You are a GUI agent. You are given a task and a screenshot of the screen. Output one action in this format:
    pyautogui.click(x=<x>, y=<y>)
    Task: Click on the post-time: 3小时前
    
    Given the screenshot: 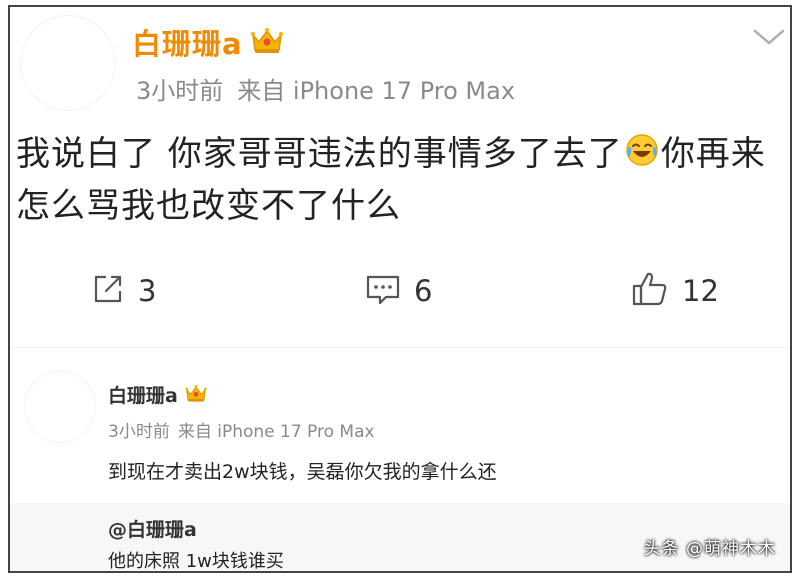 What is the action you would take?
    pyautogui.click(x=180, y=91)
    